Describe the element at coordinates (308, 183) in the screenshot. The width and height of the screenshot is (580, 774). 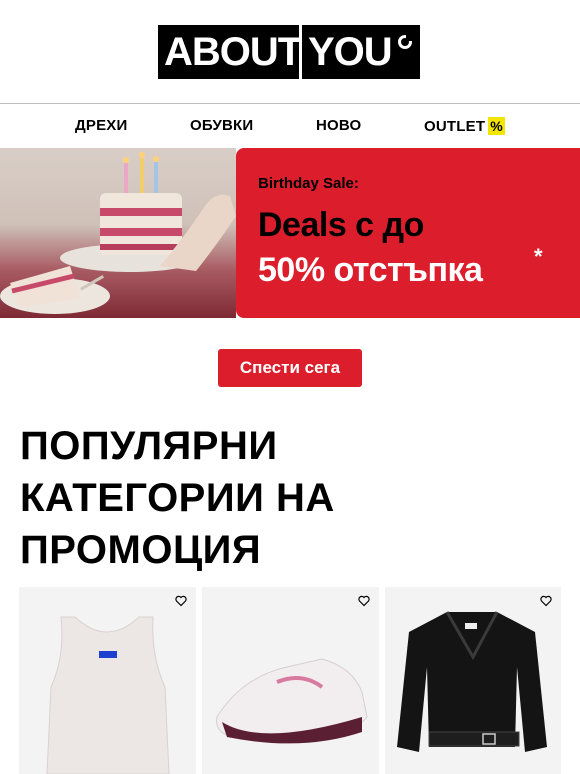
I see `banner-kicker: Birthday Sale:` at that location.